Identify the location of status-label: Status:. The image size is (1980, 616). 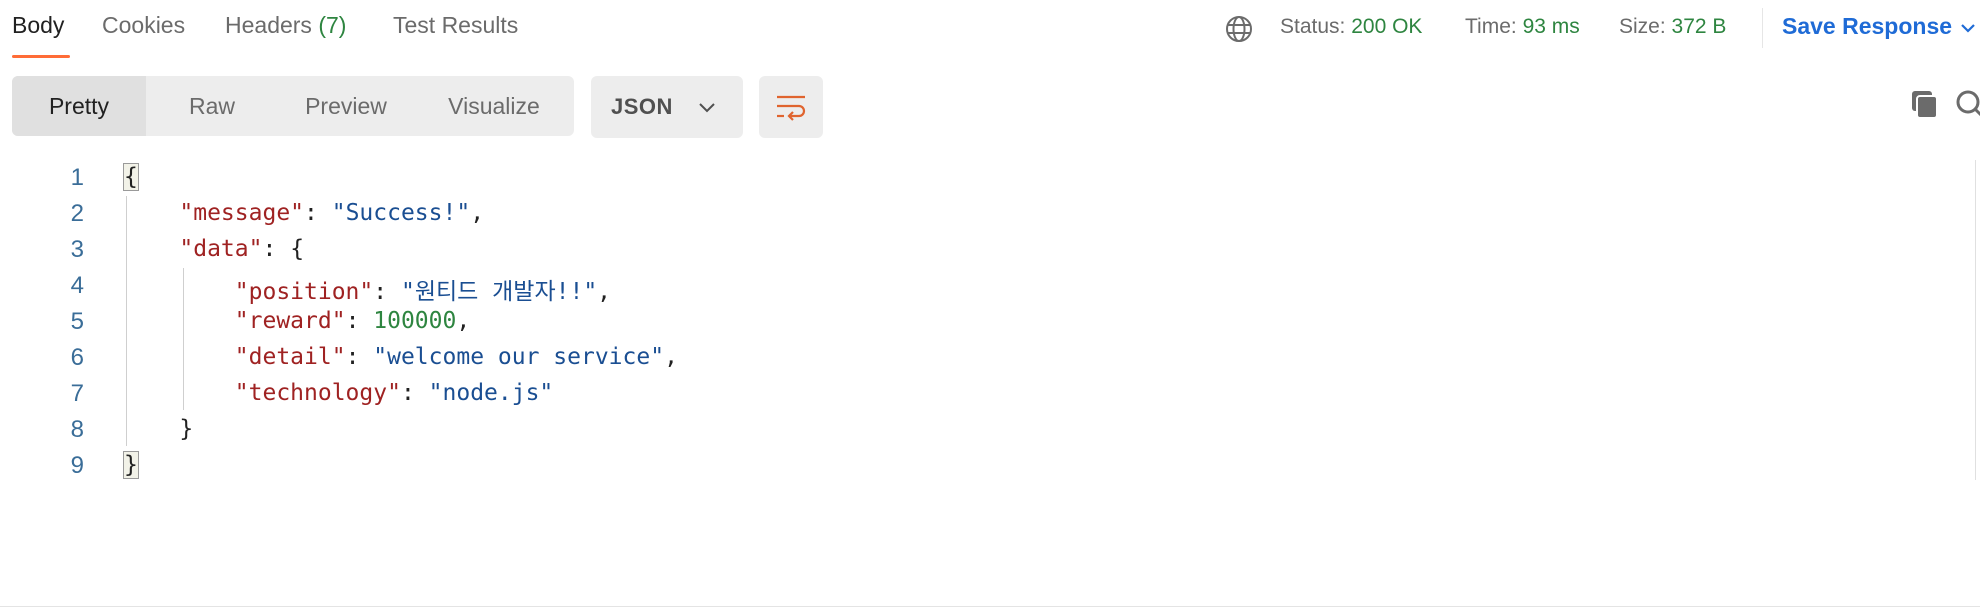
(1313, 26).